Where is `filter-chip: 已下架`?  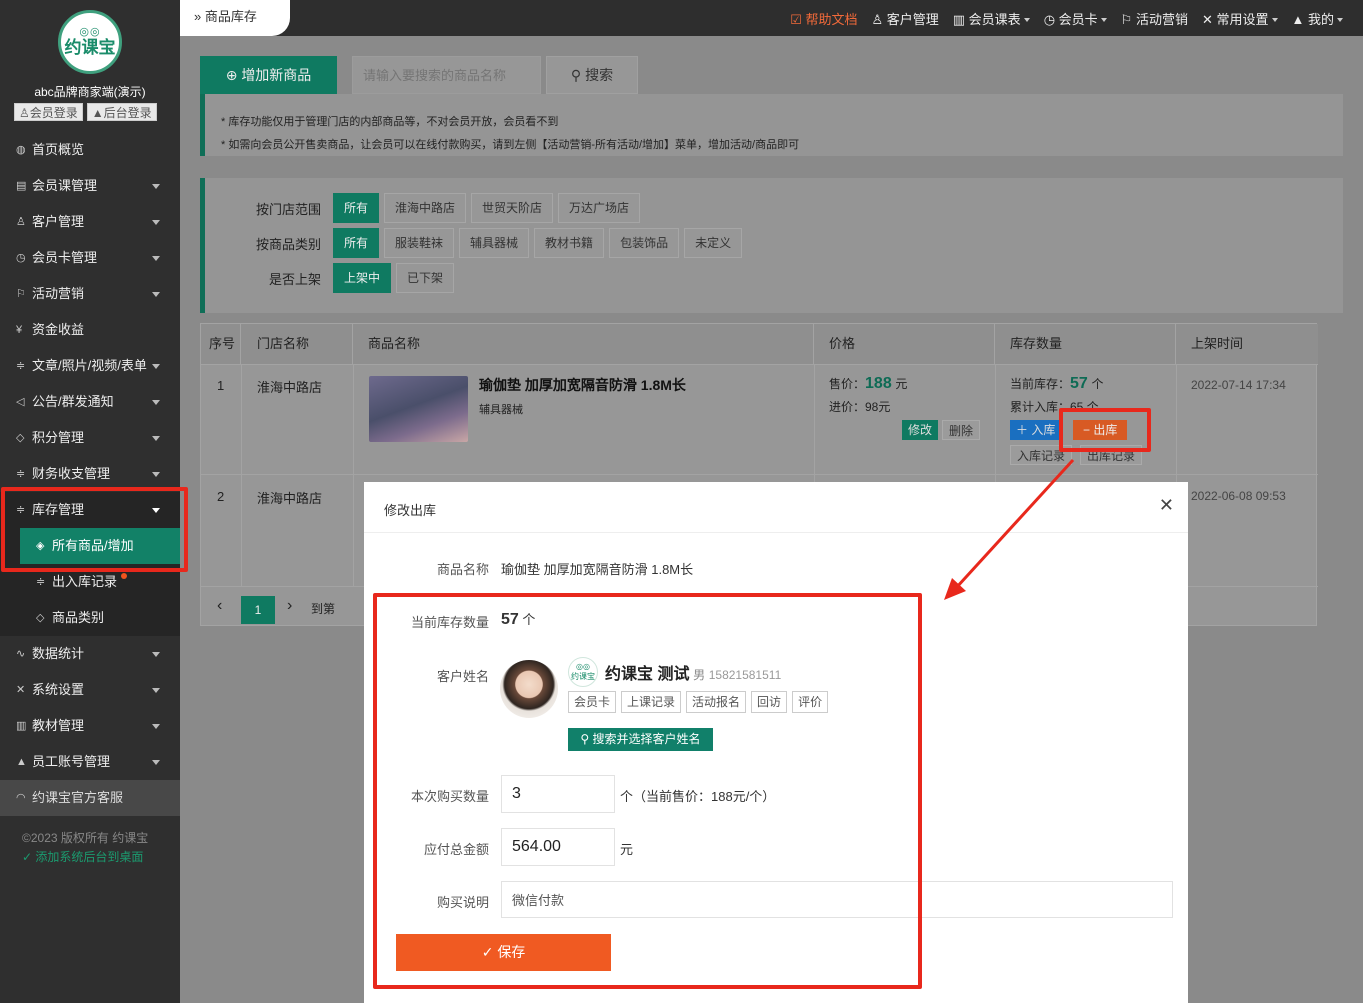 filter-chip: 已下架 is located at coordinates (425, 278).